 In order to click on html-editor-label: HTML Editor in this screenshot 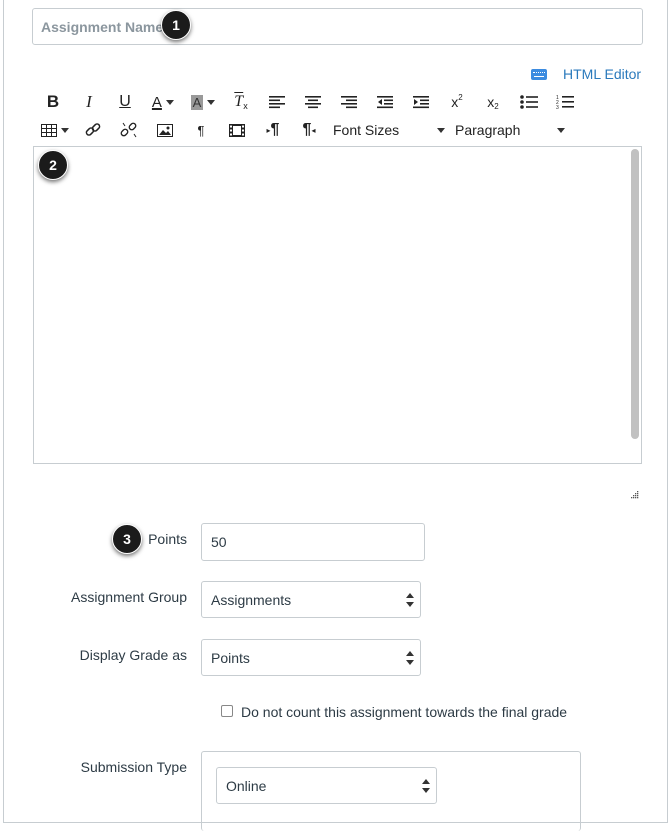, I will do `click(602, 74)`.